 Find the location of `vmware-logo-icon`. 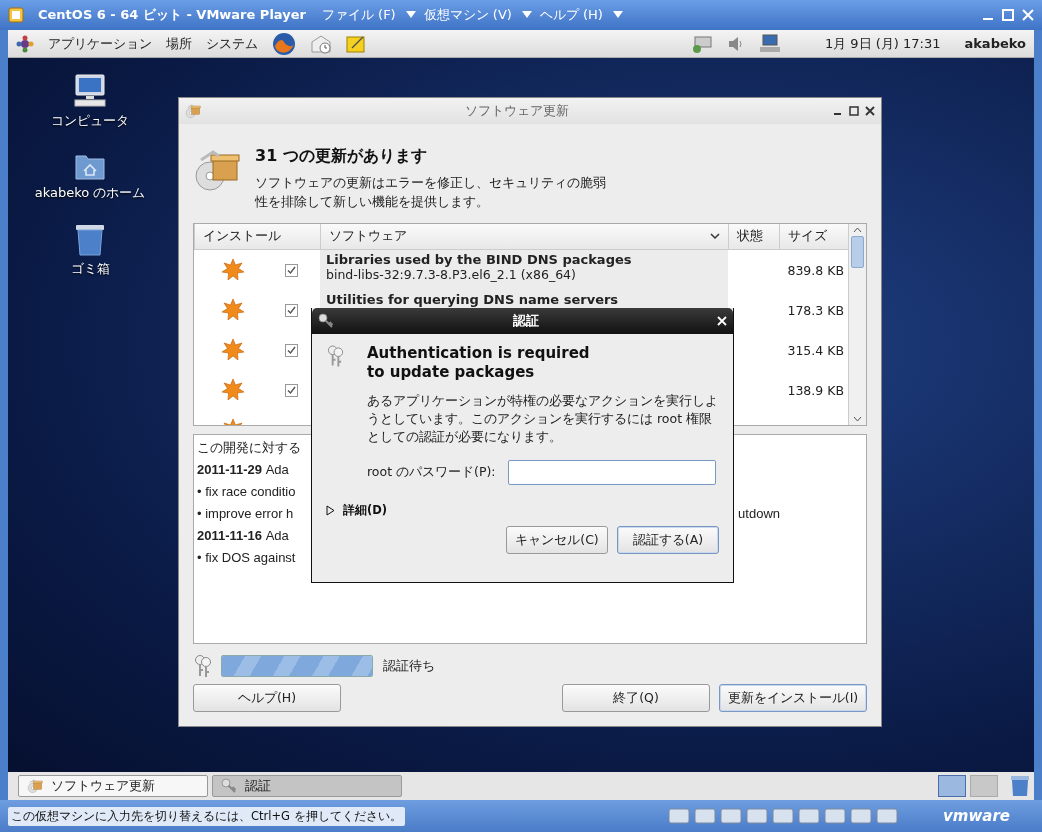

vmware-logo-icon is located at coordinates (16, 15).